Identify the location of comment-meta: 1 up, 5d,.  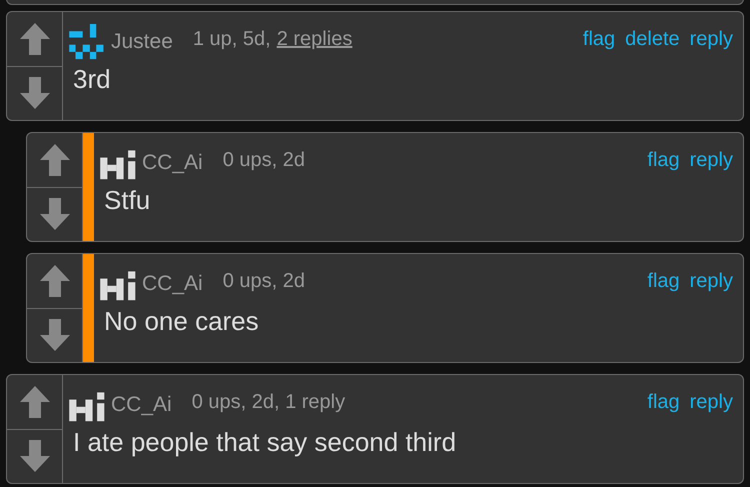
(231, 39).